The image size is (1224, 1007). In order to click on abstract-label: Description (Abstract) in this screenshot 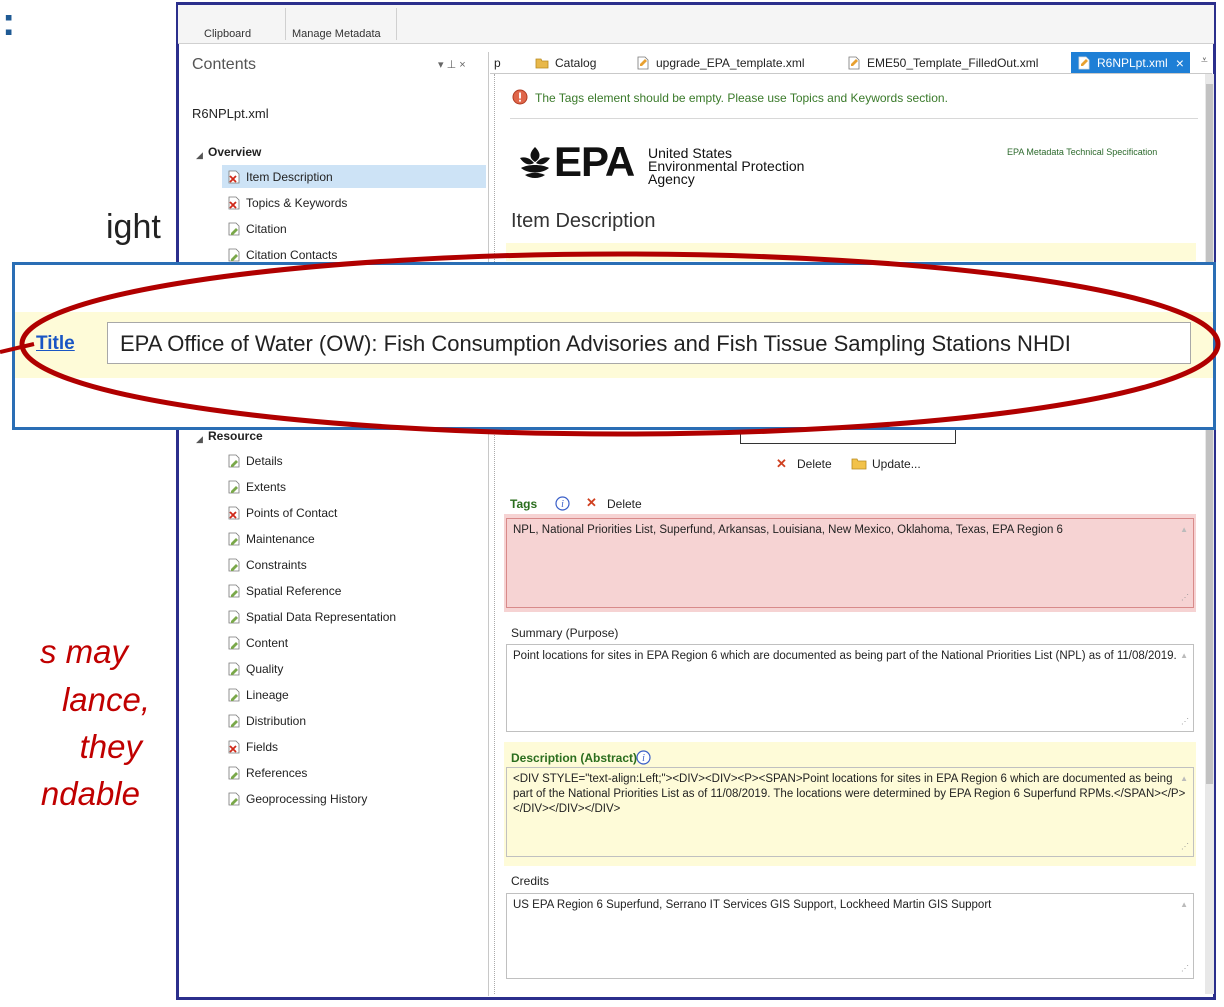, I will do `click(574, 758)`.